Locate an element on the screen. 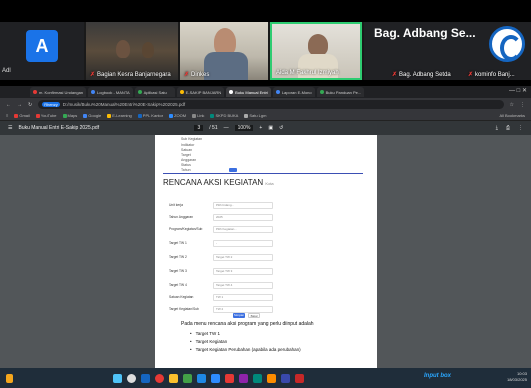 The height and width of the screenshot is (388, 531). print-icon: ⎙ is located at coordinates (508, 128).